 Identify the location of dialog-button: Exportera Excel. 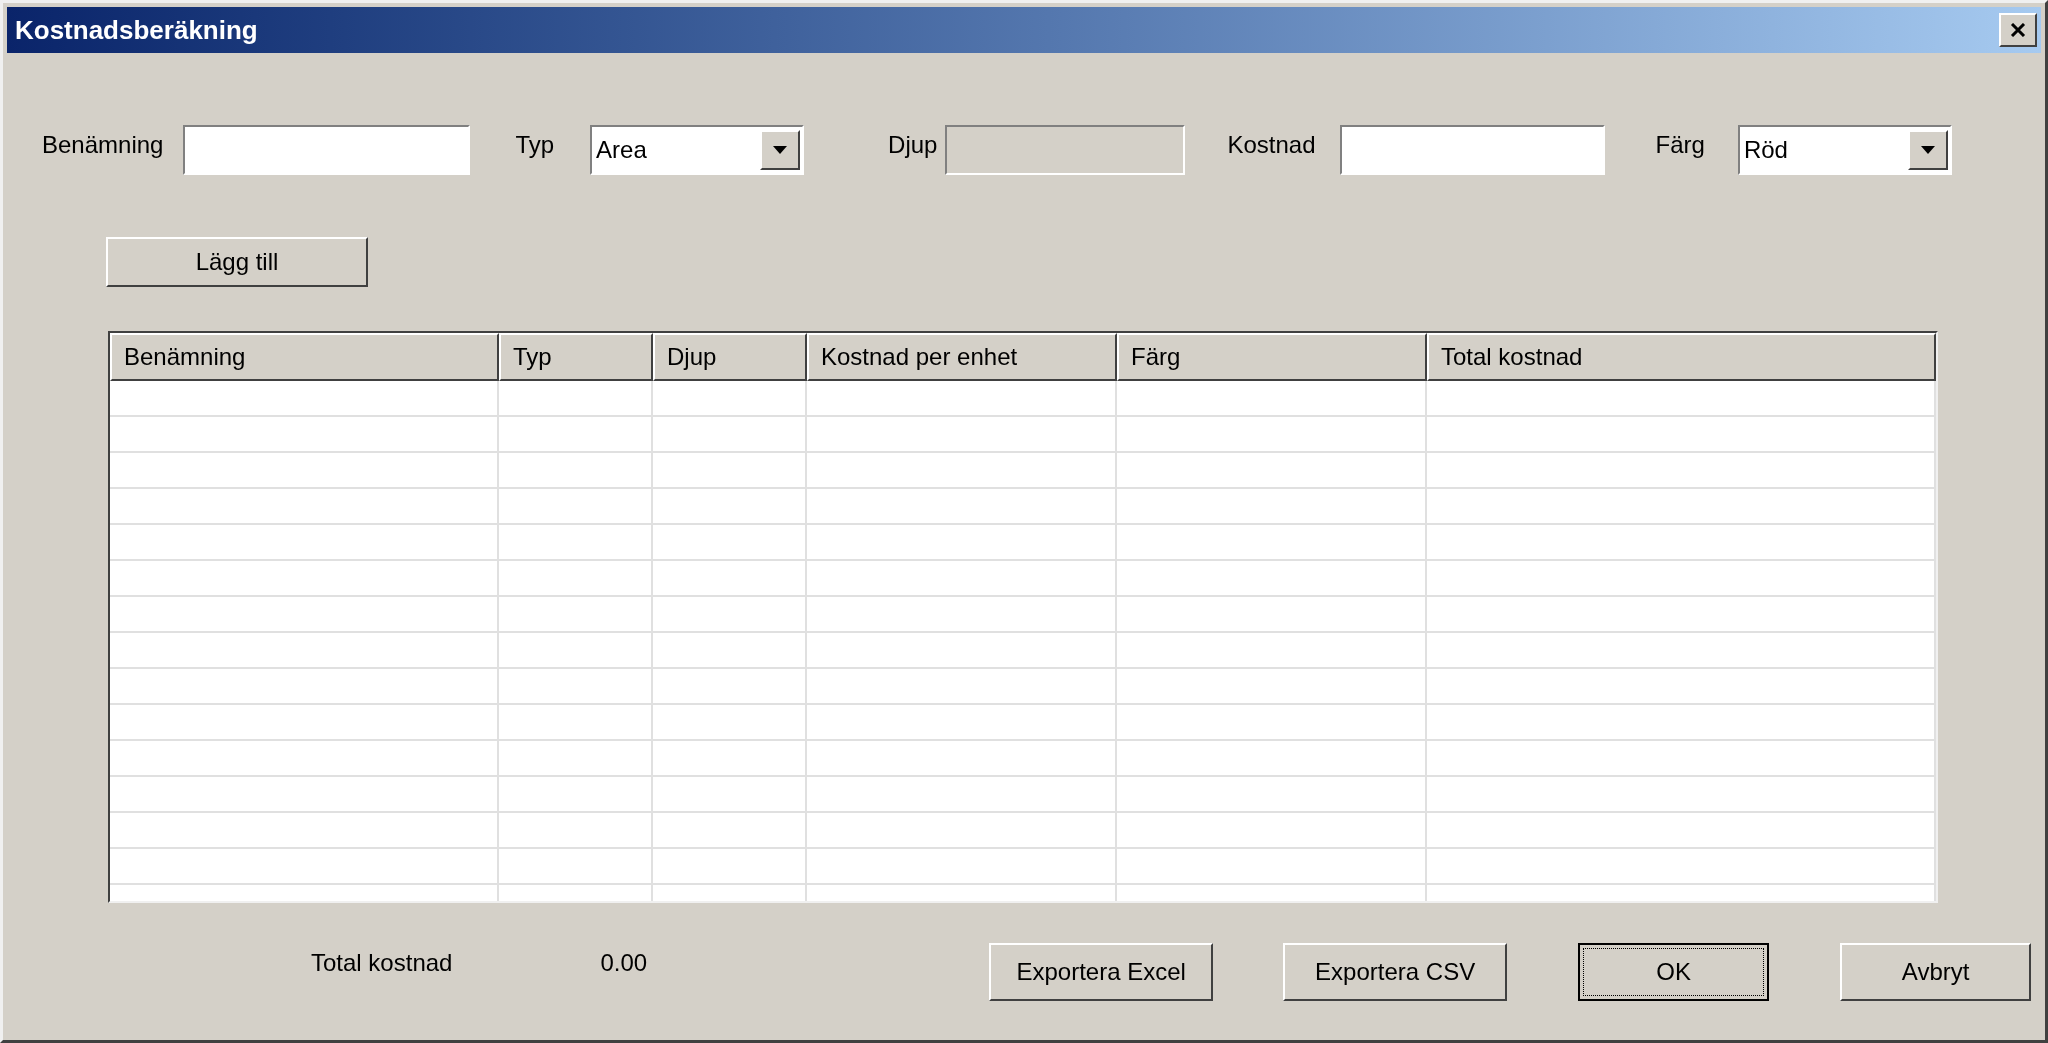
(1101, 972).